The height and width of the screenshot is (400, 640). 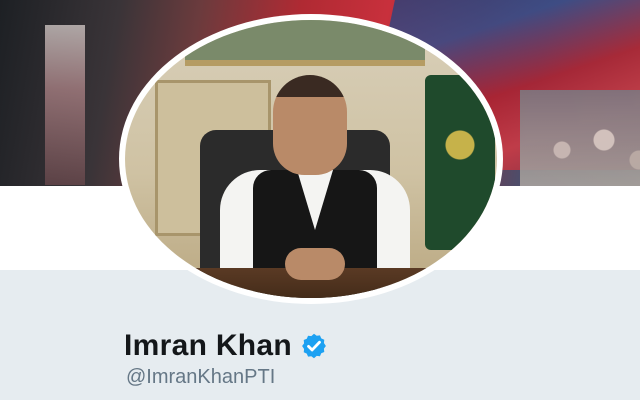 What do you see at coordinates (314, 346) in the screenshot?
I see `verified-badge-icon` at bounding box center [314, 346].